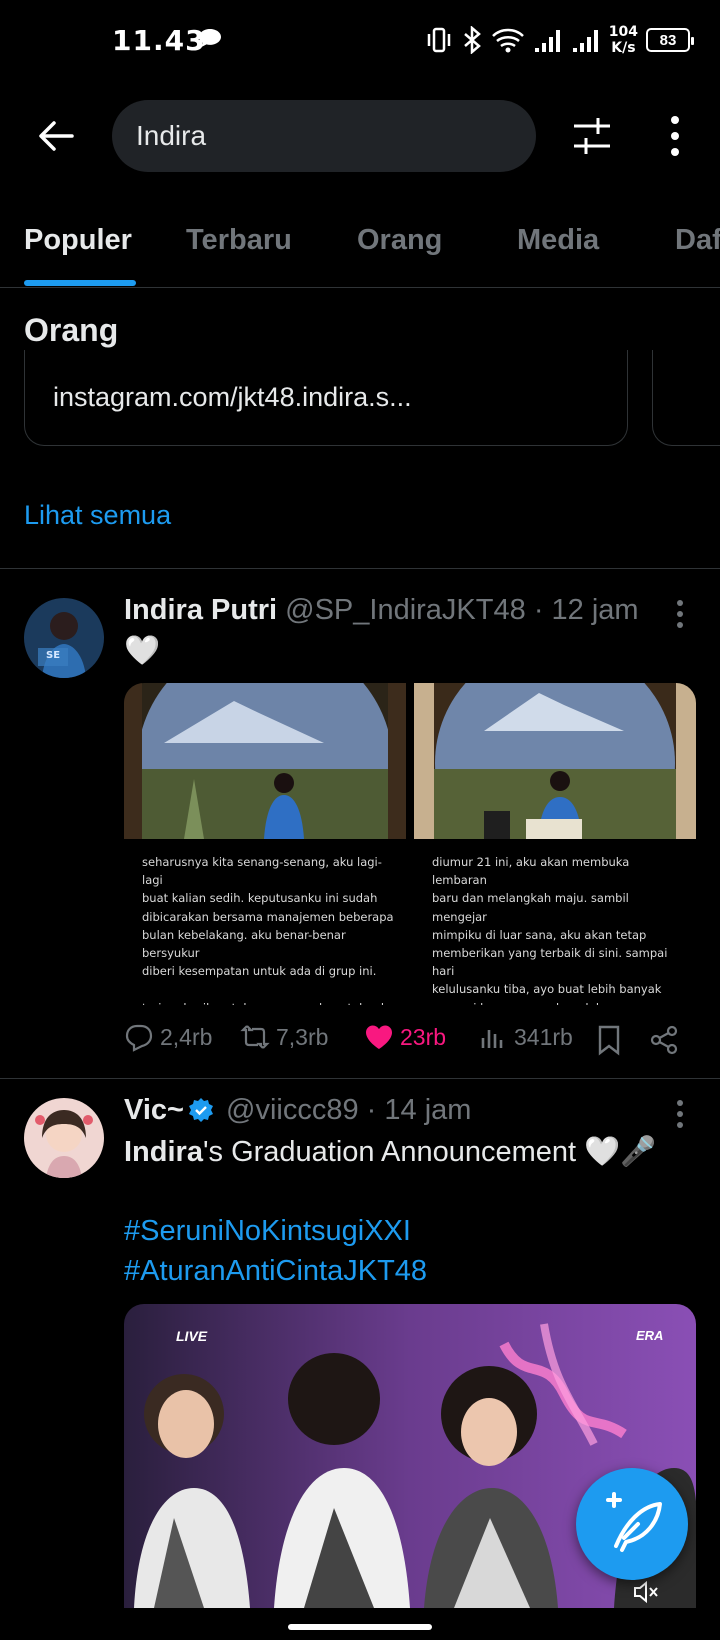 The height and width of the screenshot is (1640, 720). I want to click on people-section-title: Orang, so click(71, 330).